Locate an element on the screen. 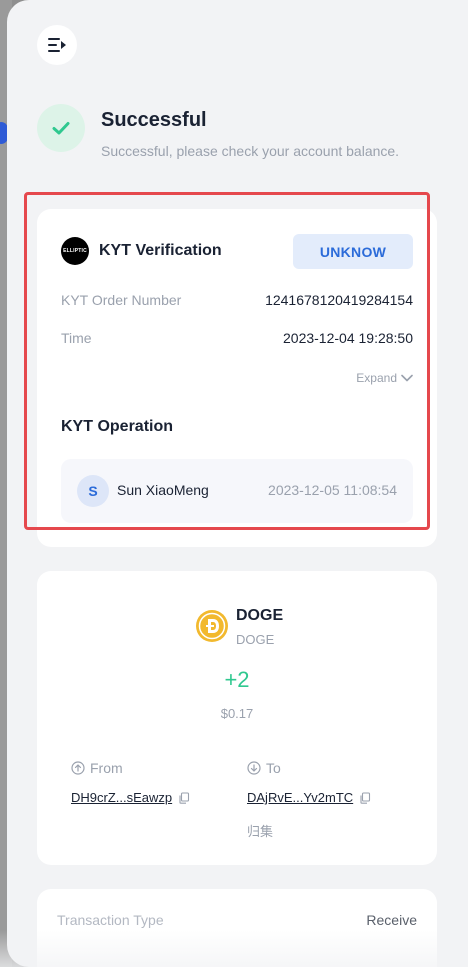 The width and height of the screenshot is (468, 967). chevron-down-icon is located at coordinates (407, 378).